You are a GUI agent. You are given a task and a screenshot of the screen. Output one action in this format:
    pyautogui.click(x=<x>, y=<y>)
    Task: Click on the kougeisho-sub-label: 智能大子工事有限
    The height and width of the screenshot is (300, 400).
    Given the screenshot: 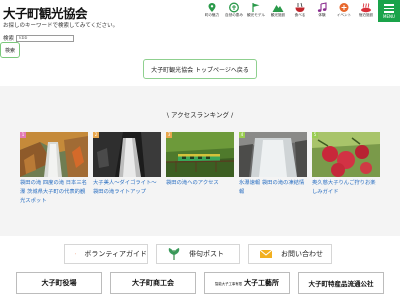 What is the action you would take?
    pyautogui.click(x=228, y=283)
    